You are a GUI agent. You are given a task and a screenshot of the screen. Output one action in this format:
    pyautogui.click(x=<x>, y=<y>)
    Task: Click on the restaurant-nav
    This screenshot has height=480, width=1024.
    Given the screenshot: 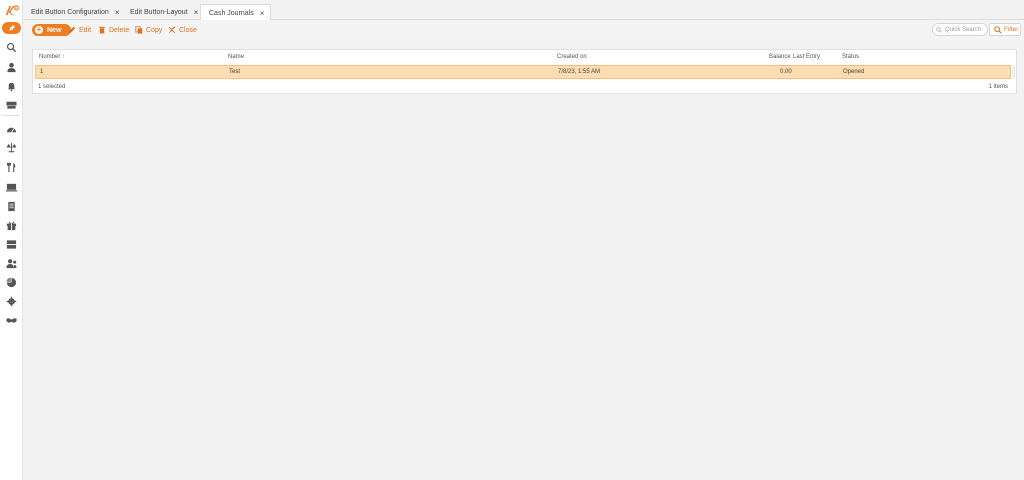 What is the action you would take?
    pyautogui.click(x=11, y=167)
    